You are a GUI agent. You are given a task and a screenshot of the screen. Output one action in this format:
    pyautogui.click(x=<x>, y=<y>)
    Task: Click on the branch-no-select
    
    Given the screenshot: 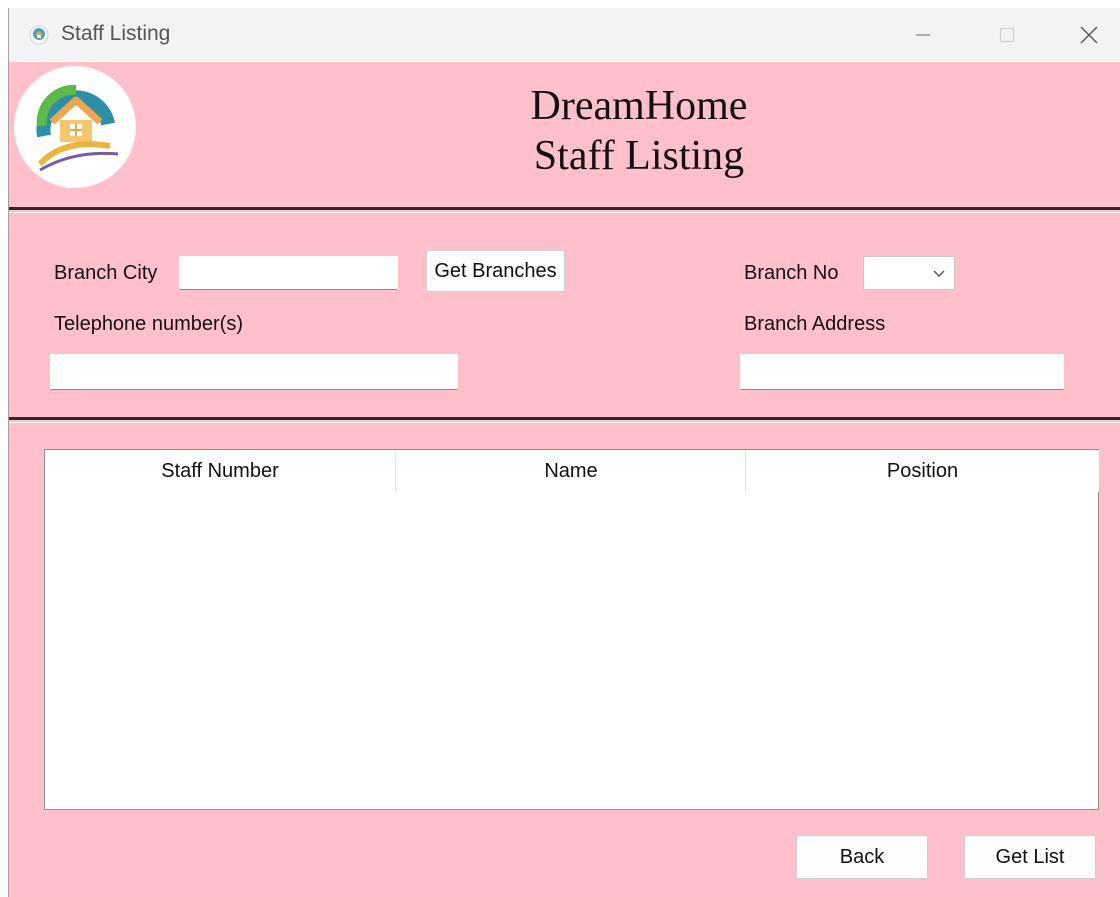 What is the action you would take?
    pyautogui.click(x=909, y=273)
    